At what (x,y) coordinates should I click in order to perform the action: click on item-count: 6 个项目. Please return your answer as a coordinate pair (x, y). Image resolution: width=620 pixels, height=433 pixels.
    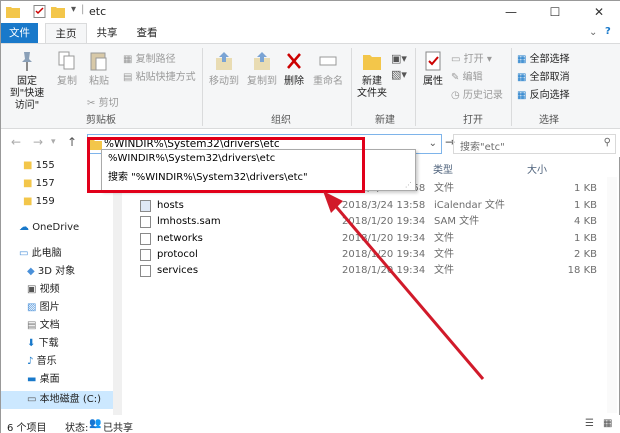
    Looking at the image, I should click on (27, 428).